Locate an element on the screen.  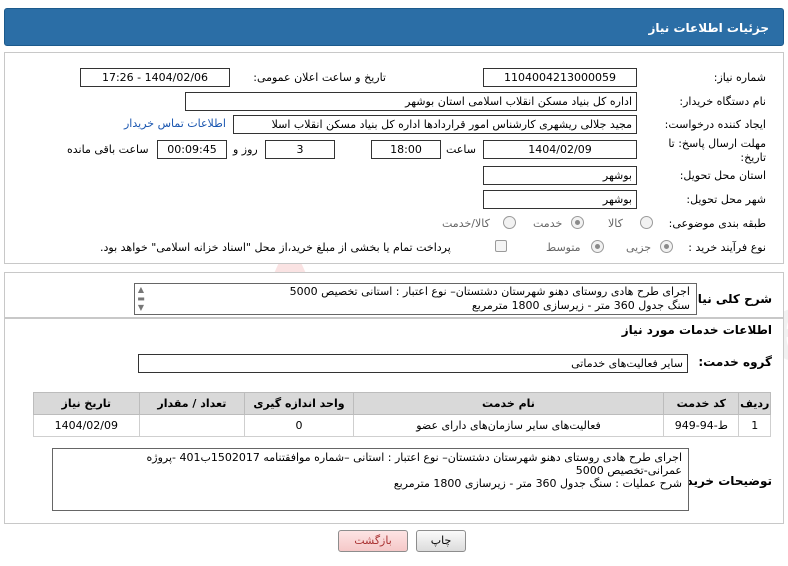
col-unit: واحد اندازه گیری is located at coordinates (299, 403).